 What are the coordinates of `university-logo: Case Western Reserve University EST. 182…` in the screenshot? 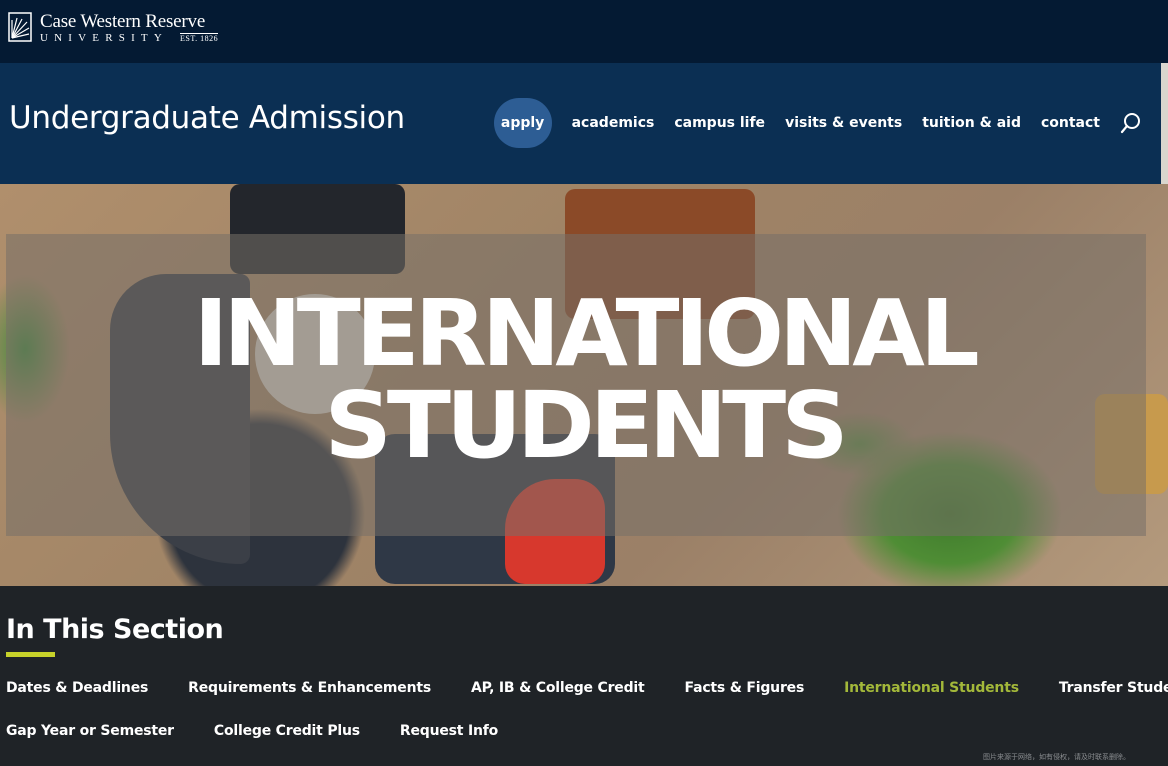 It's located at (113, 27).